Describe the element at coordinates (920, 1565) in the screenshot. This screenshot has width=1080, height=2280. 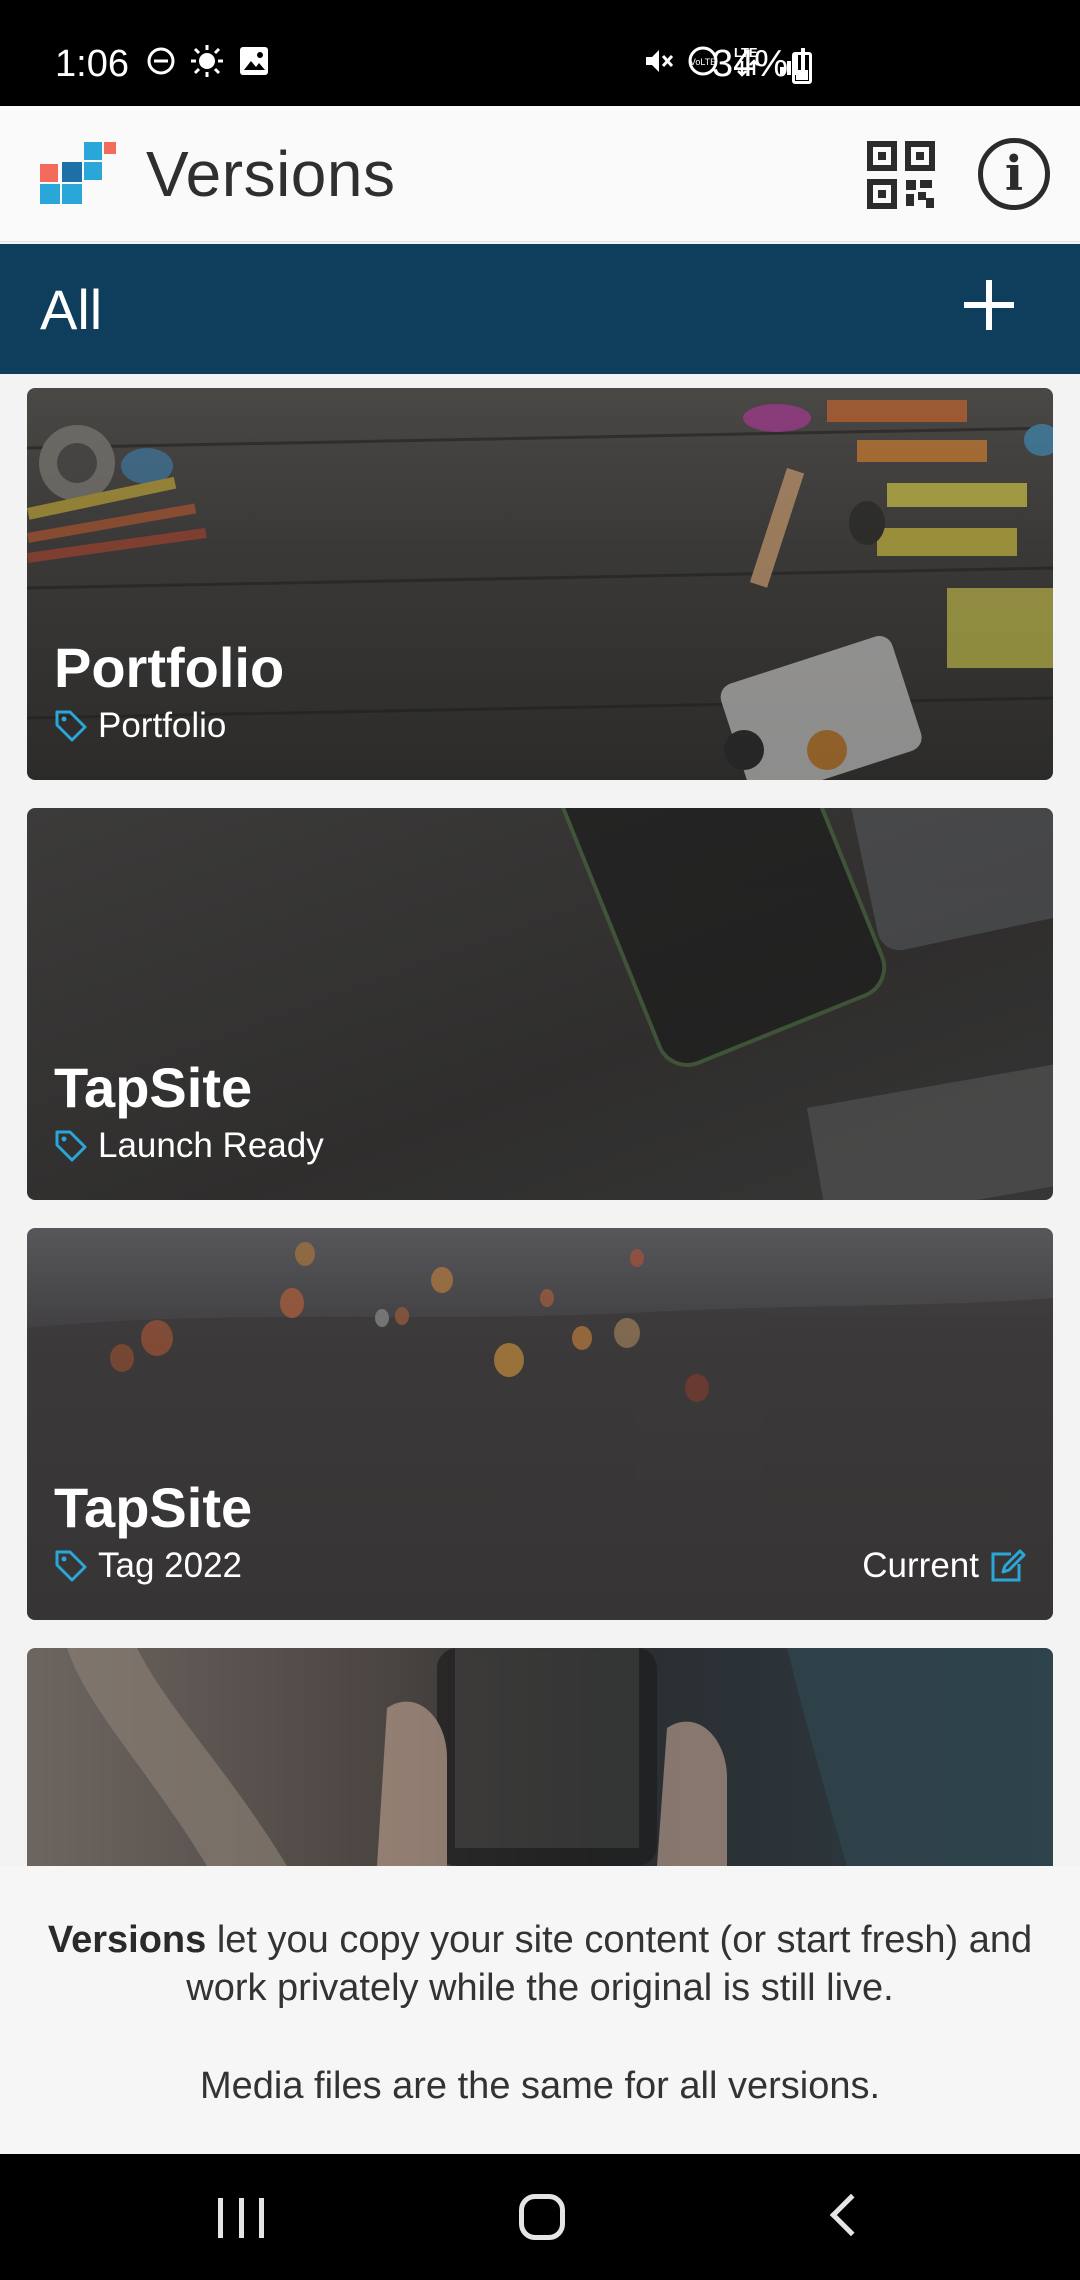
I see `current-label: Current` at that location.